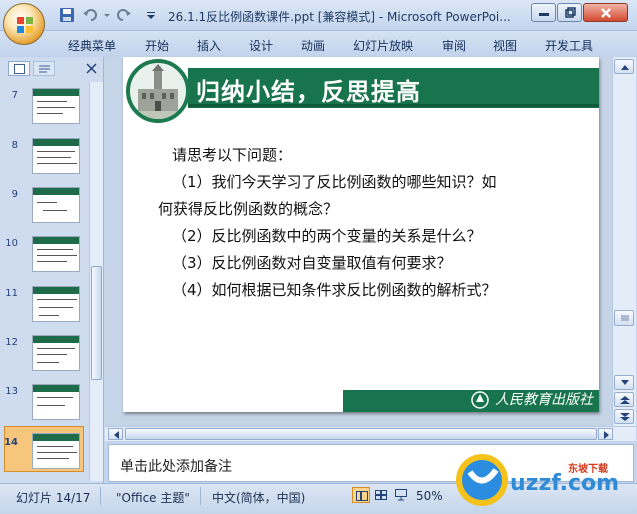  I want to click on close-icon, so click(606, 13).